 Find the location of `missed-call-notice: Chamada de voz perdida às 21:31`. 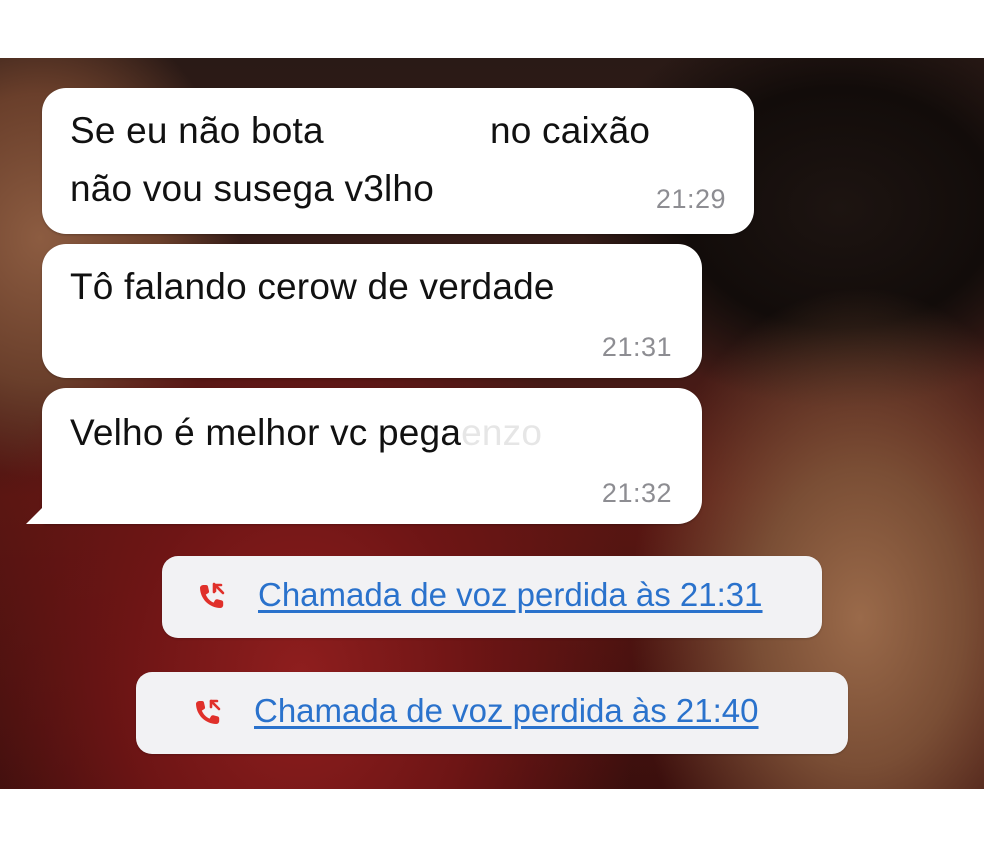

missed-call-notice: Chamada de voz perdida às 21:31 is located at coordinates (492, 597).